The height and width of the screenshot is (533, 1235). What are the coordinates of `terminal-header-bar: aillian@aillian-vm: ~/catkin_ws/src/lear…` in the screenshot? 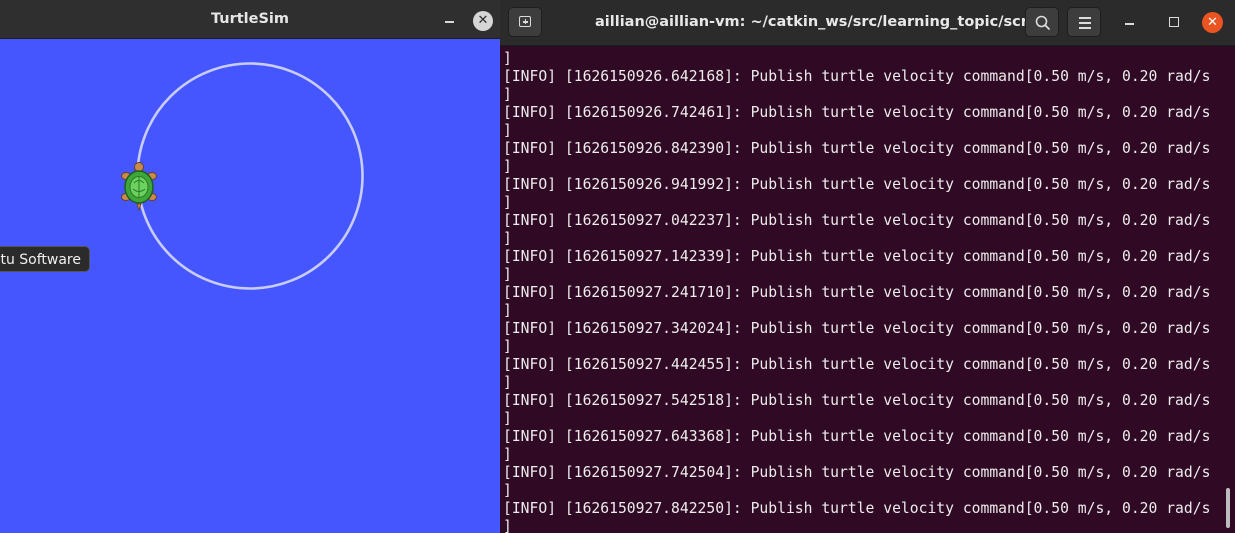 It's located at (867, 23).